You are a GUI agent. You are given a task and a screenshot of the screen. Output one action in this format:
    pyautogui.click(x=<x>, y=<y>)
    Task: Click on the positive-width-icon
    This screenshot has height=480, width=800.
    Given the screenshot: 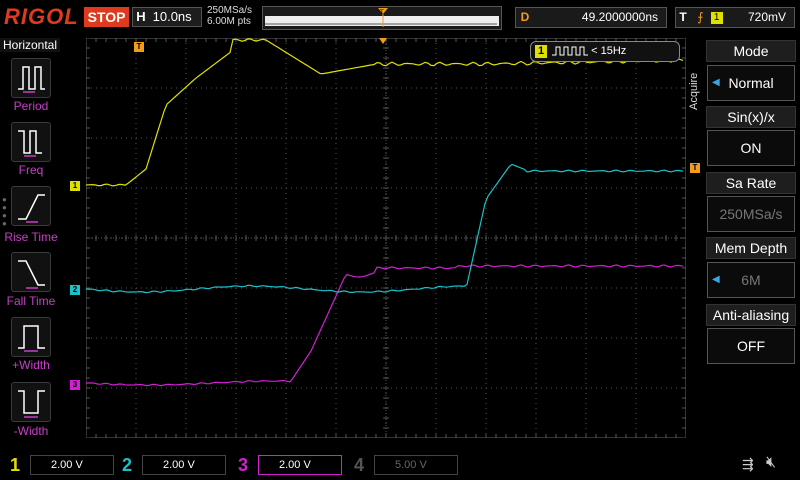 What is the action you would take?
    pyautogui.click(x=31, y=338)
    